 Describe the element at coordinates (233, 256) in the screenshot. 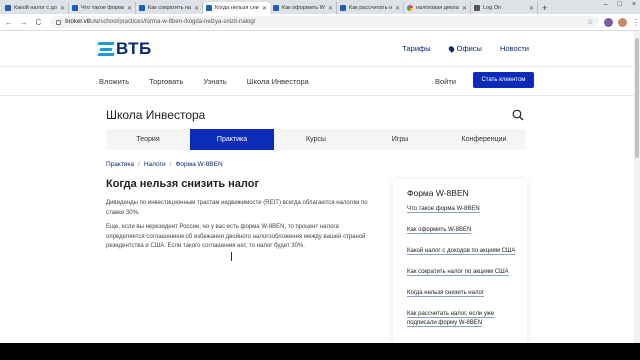

I see `text-cursor-icon` at that location.